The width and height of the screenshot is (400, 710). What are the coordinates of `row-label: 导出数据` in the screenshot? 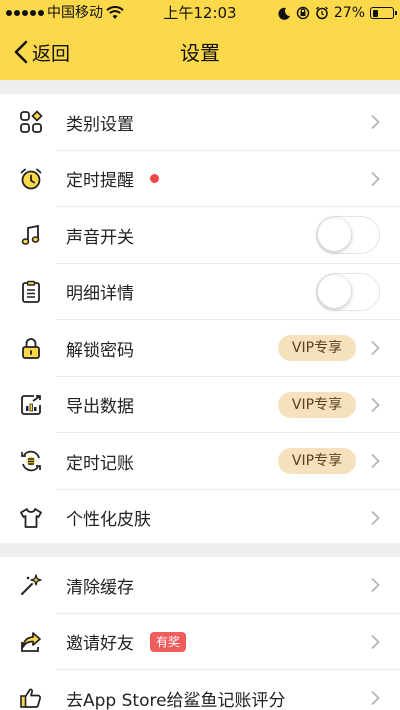 It's located at (100, 407).